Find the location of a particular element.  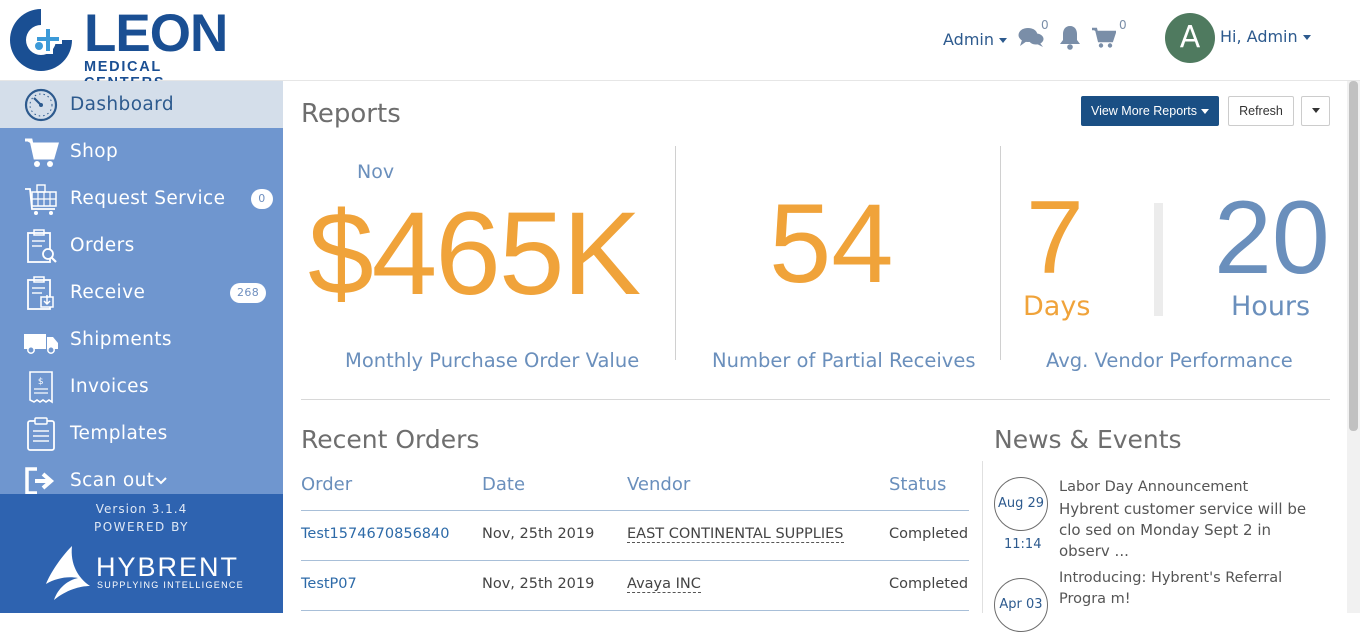

sidebar-item-label: Shop is located at coordinates (94, 151).